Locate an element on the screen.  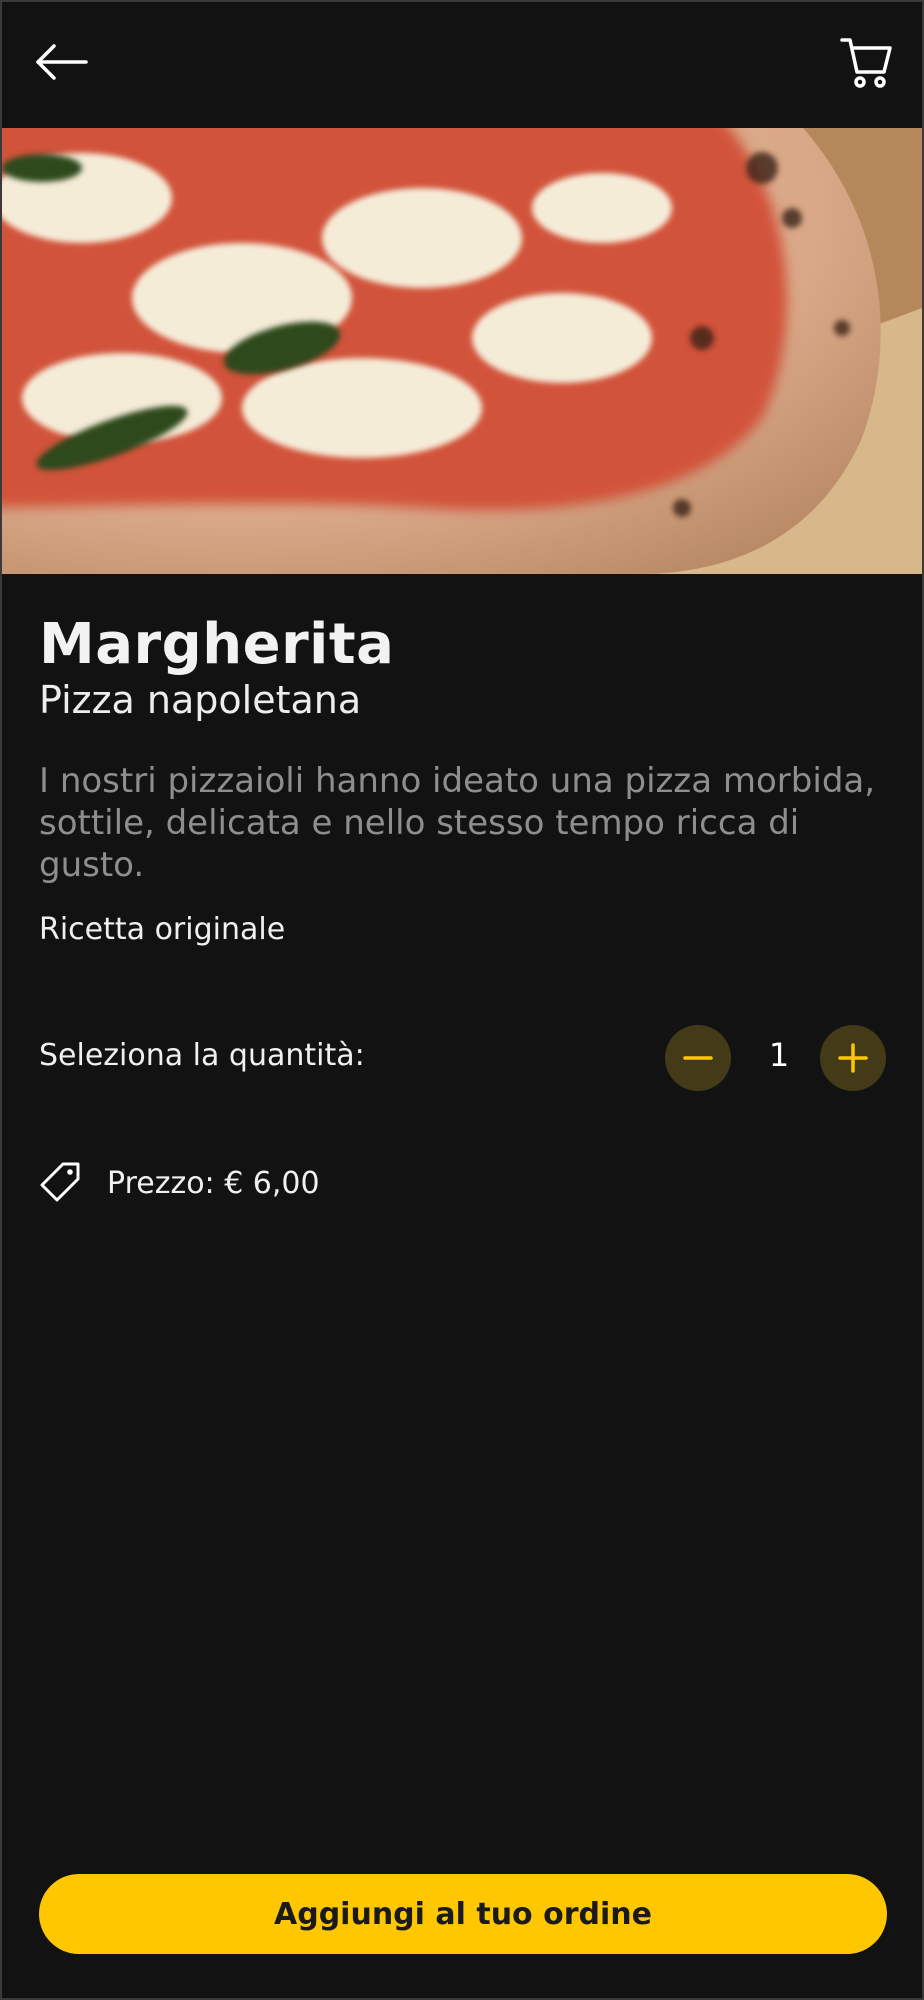
cart-icon is located at coordinates (866, 63).